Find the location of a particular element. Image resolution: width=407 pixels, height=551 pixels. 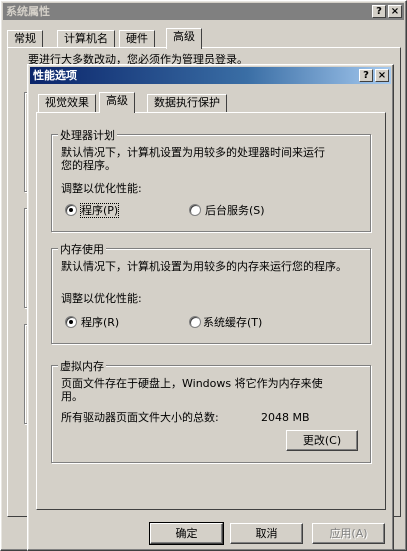

performance-options-title: 性能选项 is located at coordinates (55, 75).